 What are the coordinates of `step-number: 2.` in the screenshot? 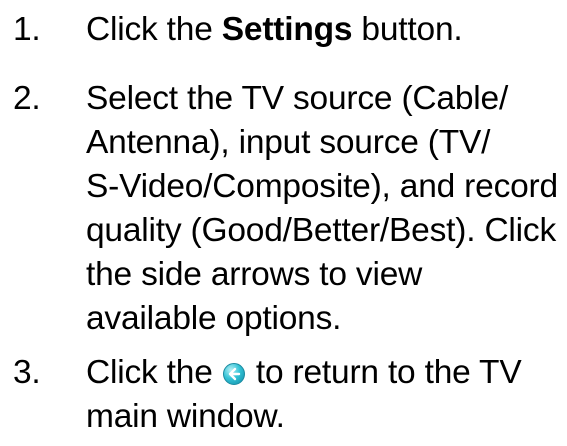 It's located at (27, 98).